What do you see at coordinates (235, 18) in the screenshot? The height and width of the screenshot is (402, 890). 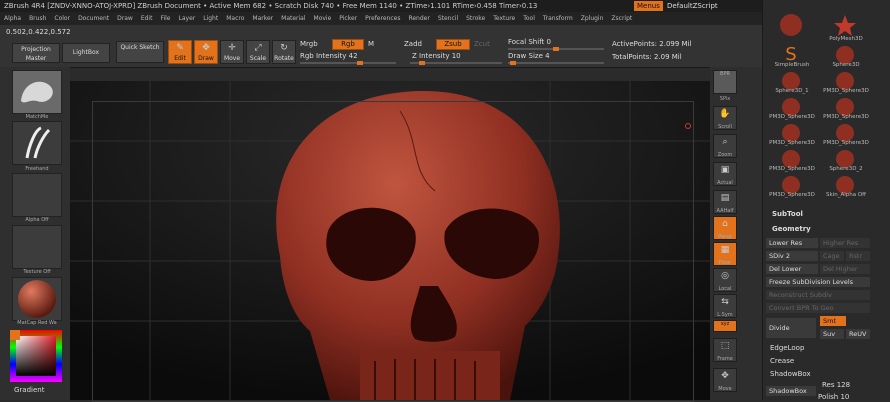 I see `menu-macro: Macro` at bounding box center [235, 18].